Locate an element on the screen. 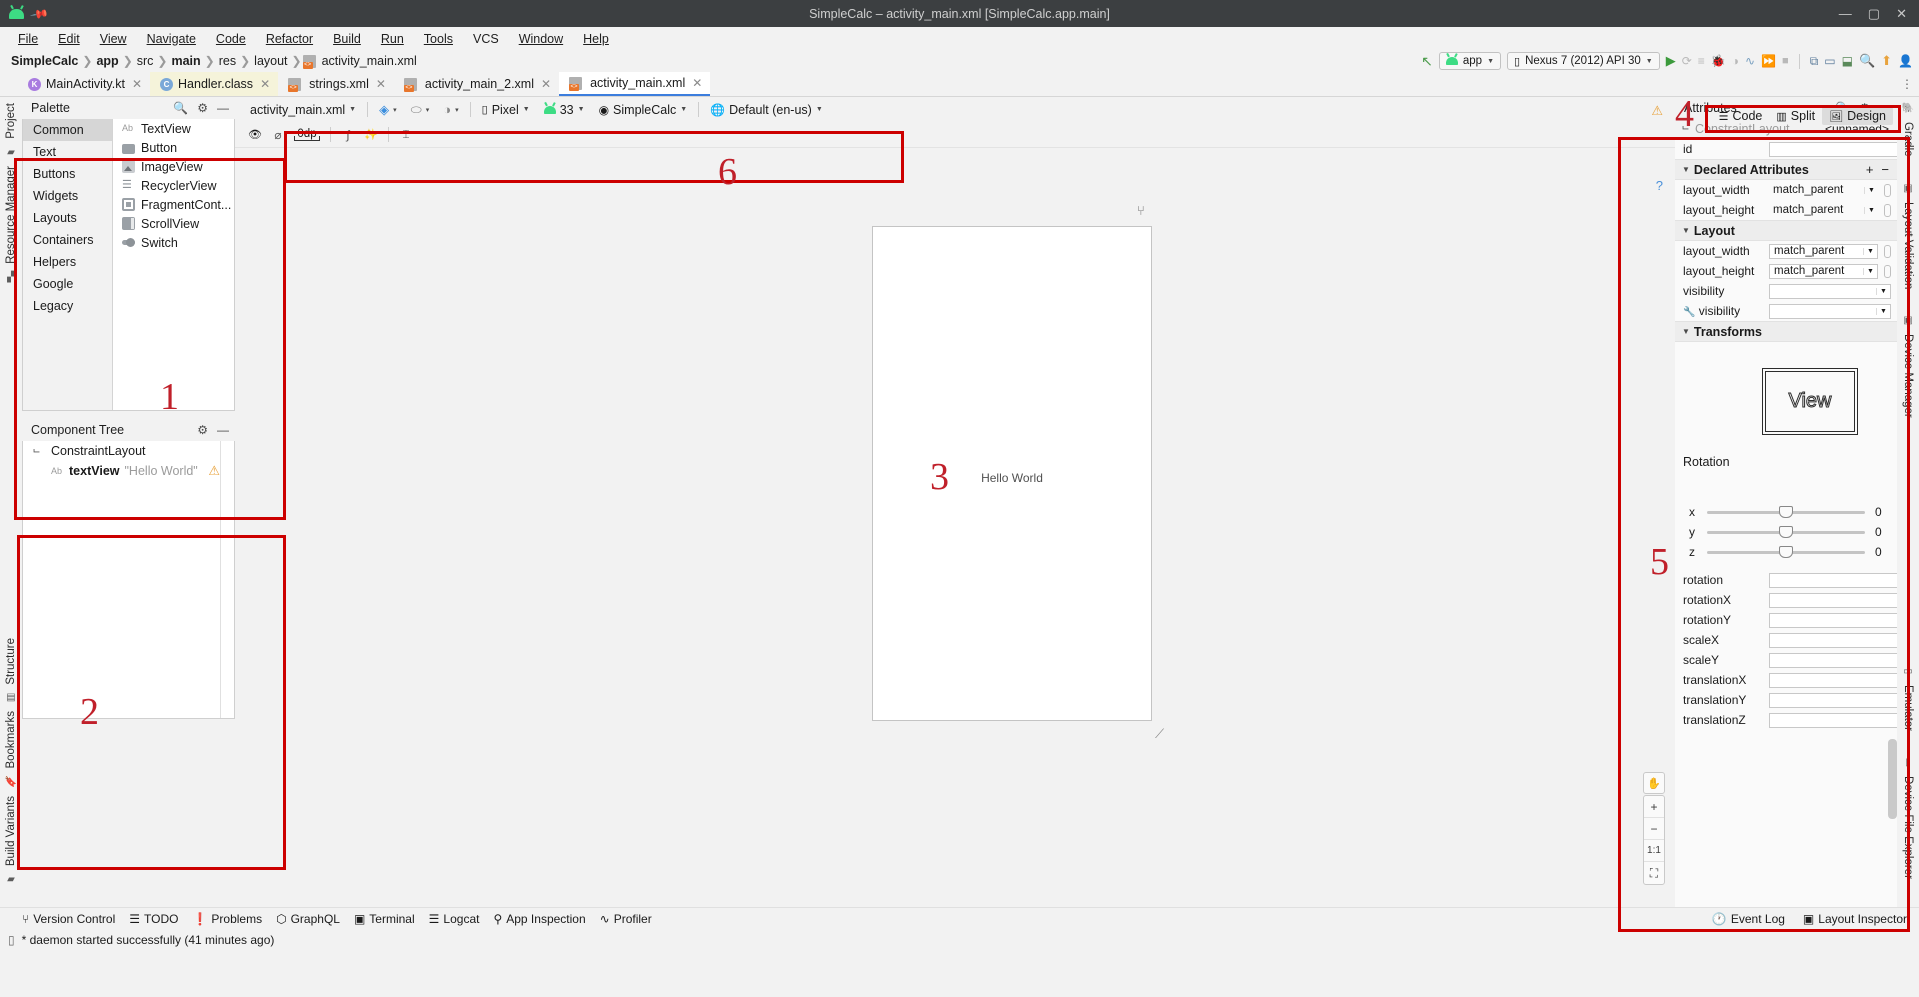 This screenshot has width=1919, height=997. component-tree-scrollbar is located at coordinates (227, 579).